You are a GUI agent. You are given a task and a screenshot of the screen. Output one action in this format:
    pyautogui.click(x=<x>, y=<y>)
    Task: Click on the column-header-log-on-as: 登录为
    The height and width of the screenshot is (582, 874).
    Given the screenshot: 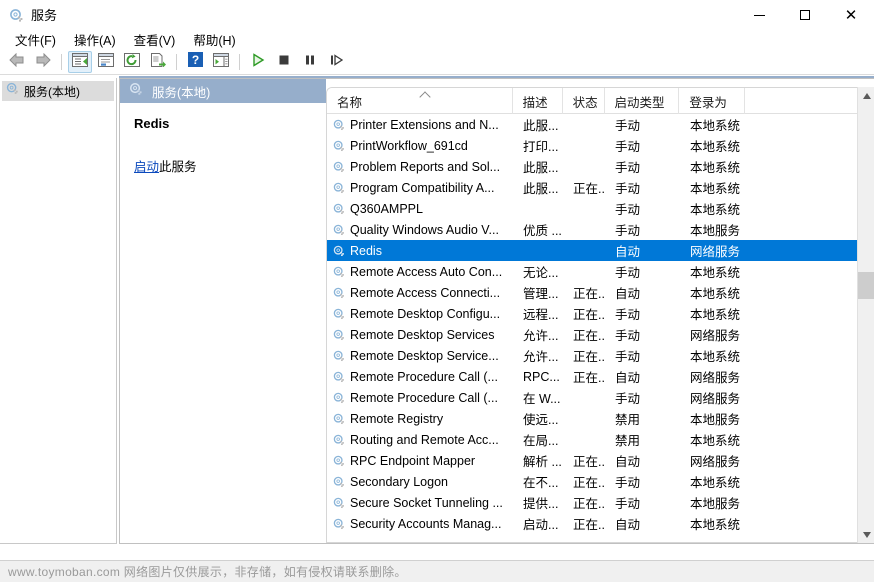 What is the action you would take?
    pyautogui.click(x=712, y=101)
    